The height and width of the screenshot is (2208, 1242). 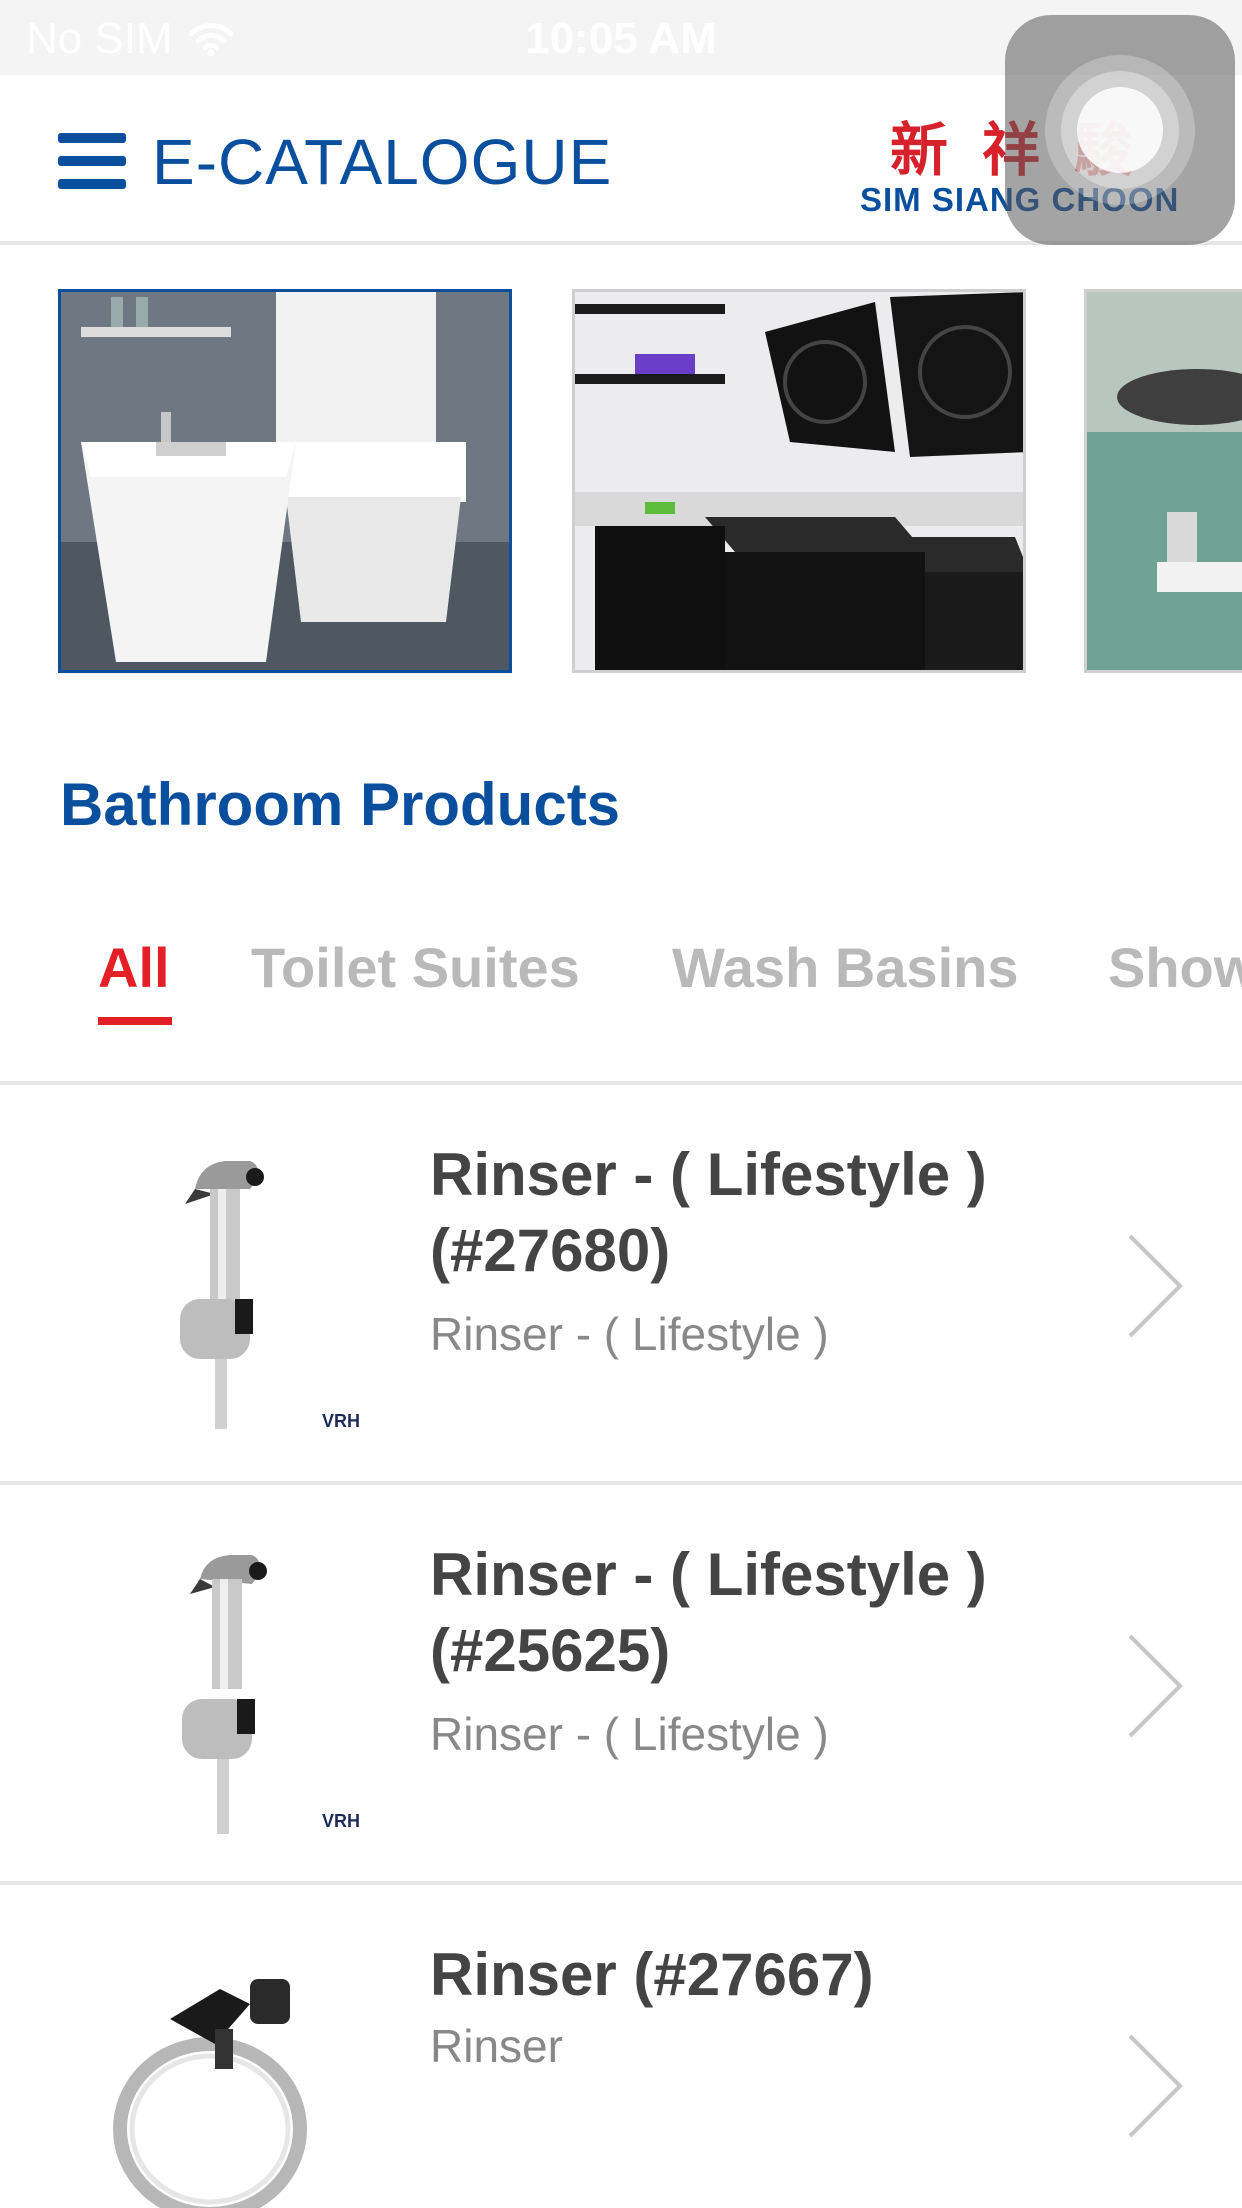 I want to click on tab-showers: Show, so click(x=1175, y=967).